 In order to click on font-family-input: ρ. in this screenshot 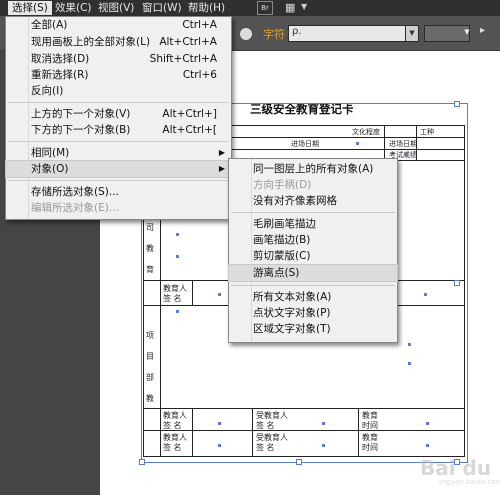, I will do `click(353, 33)`.